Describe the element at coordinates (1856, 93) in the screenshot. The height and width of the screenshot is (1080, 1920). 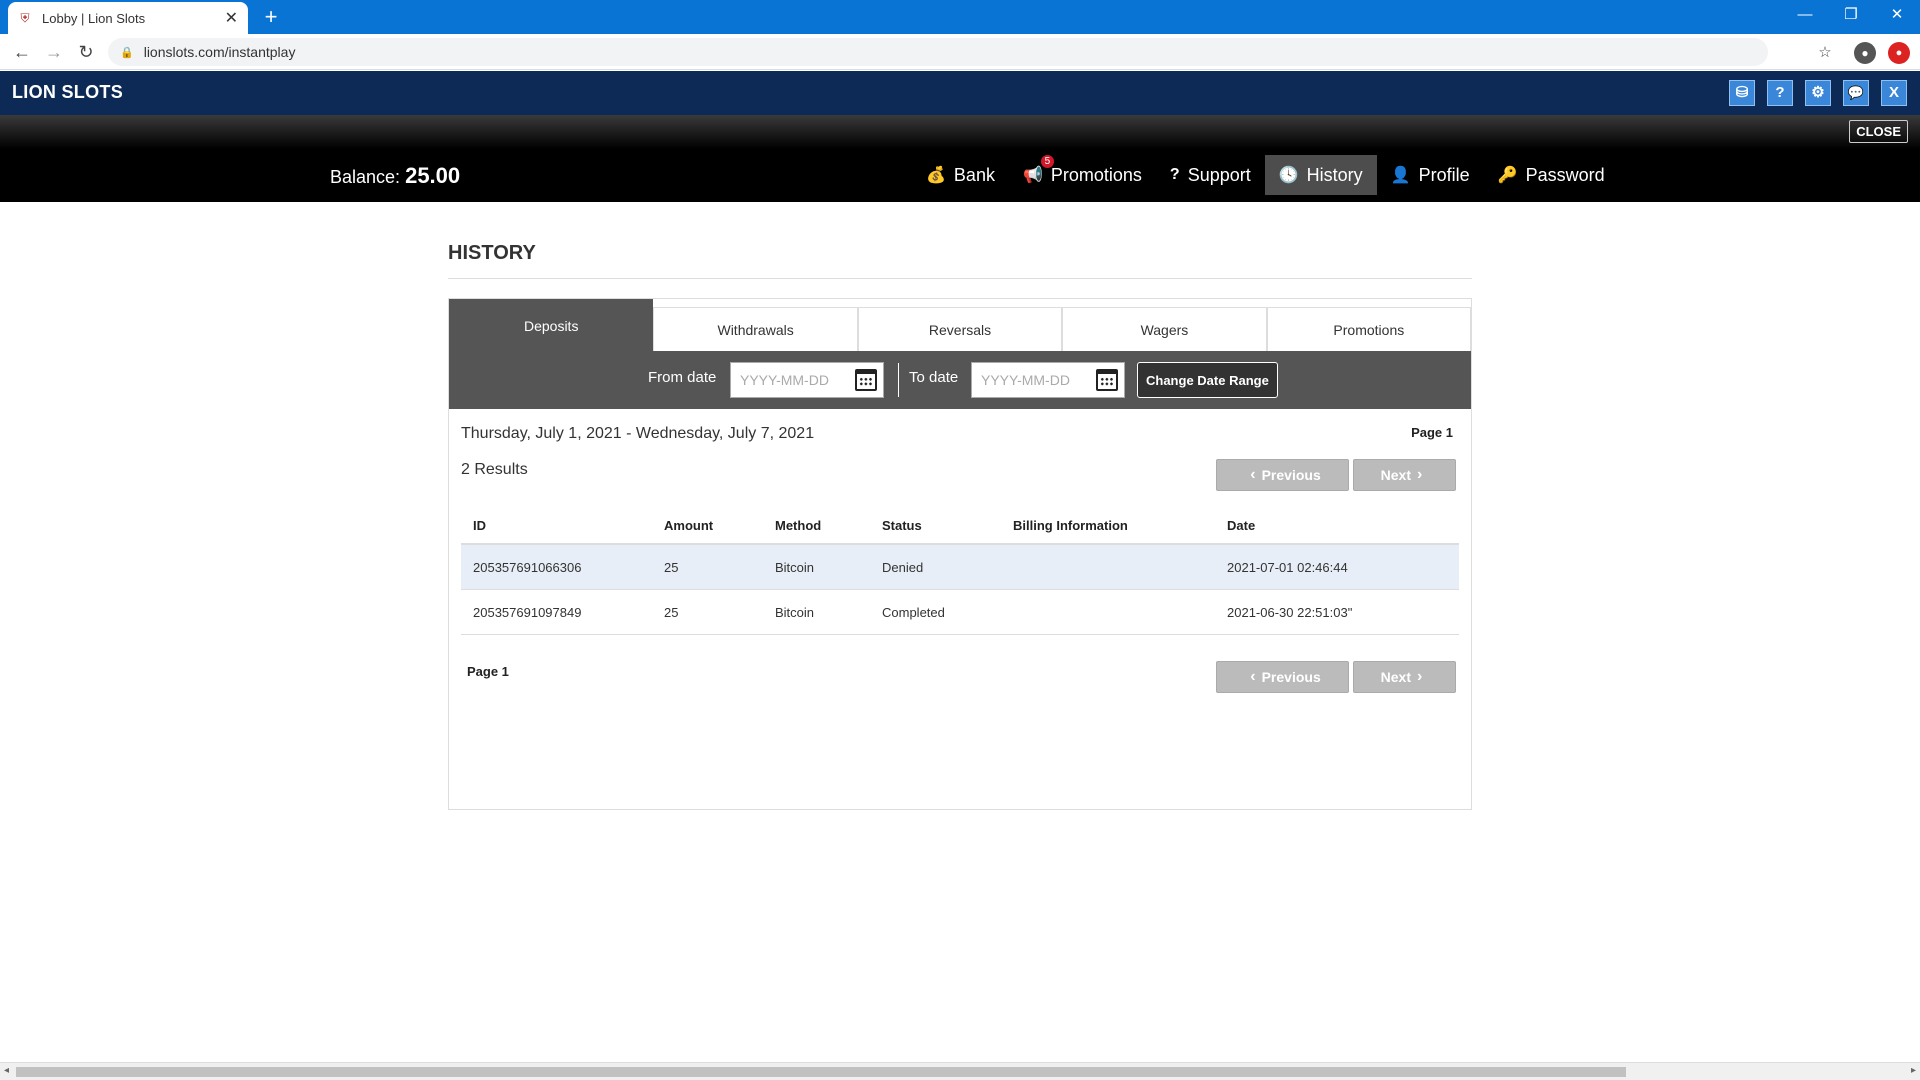
I see `chat-icon: 💬` at that location.